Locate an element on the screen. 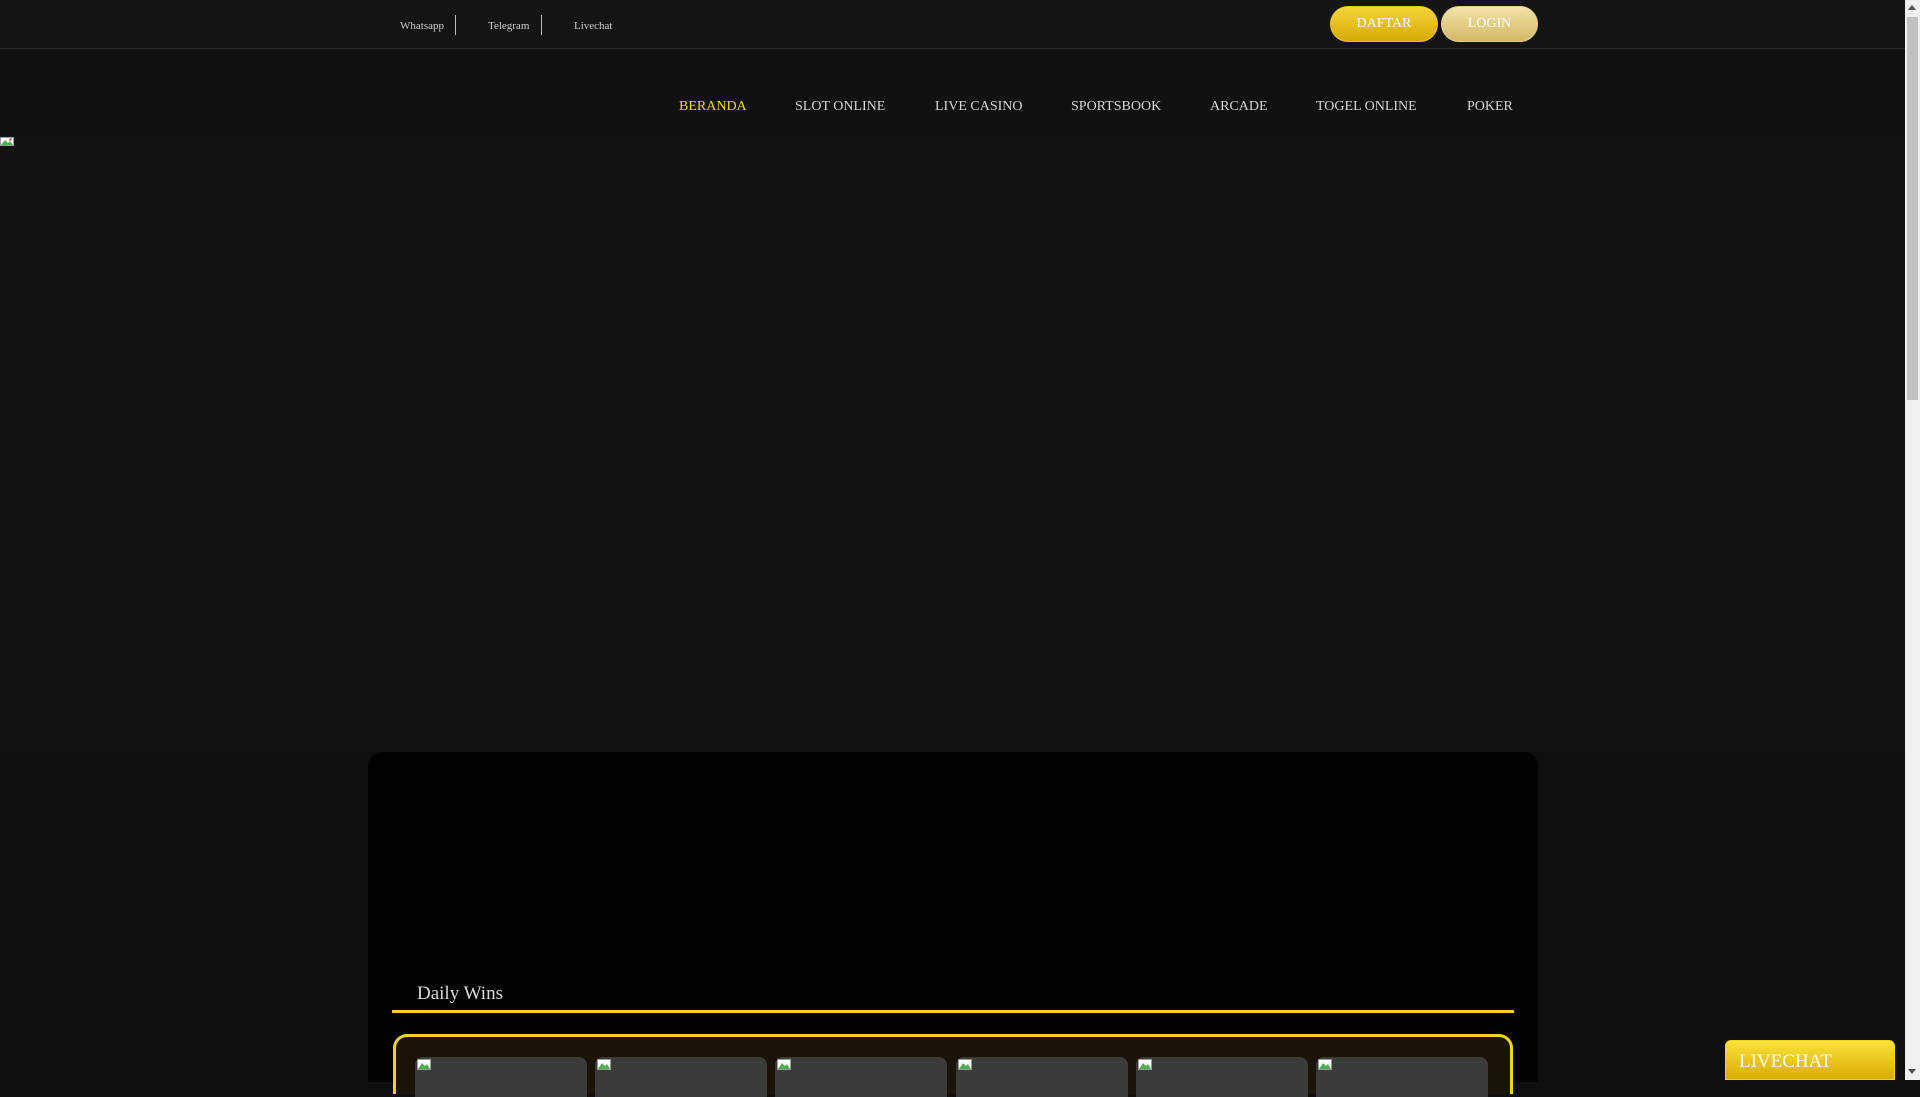  daily-wins-title: Daily Wins is located at coordinates (460, 993).